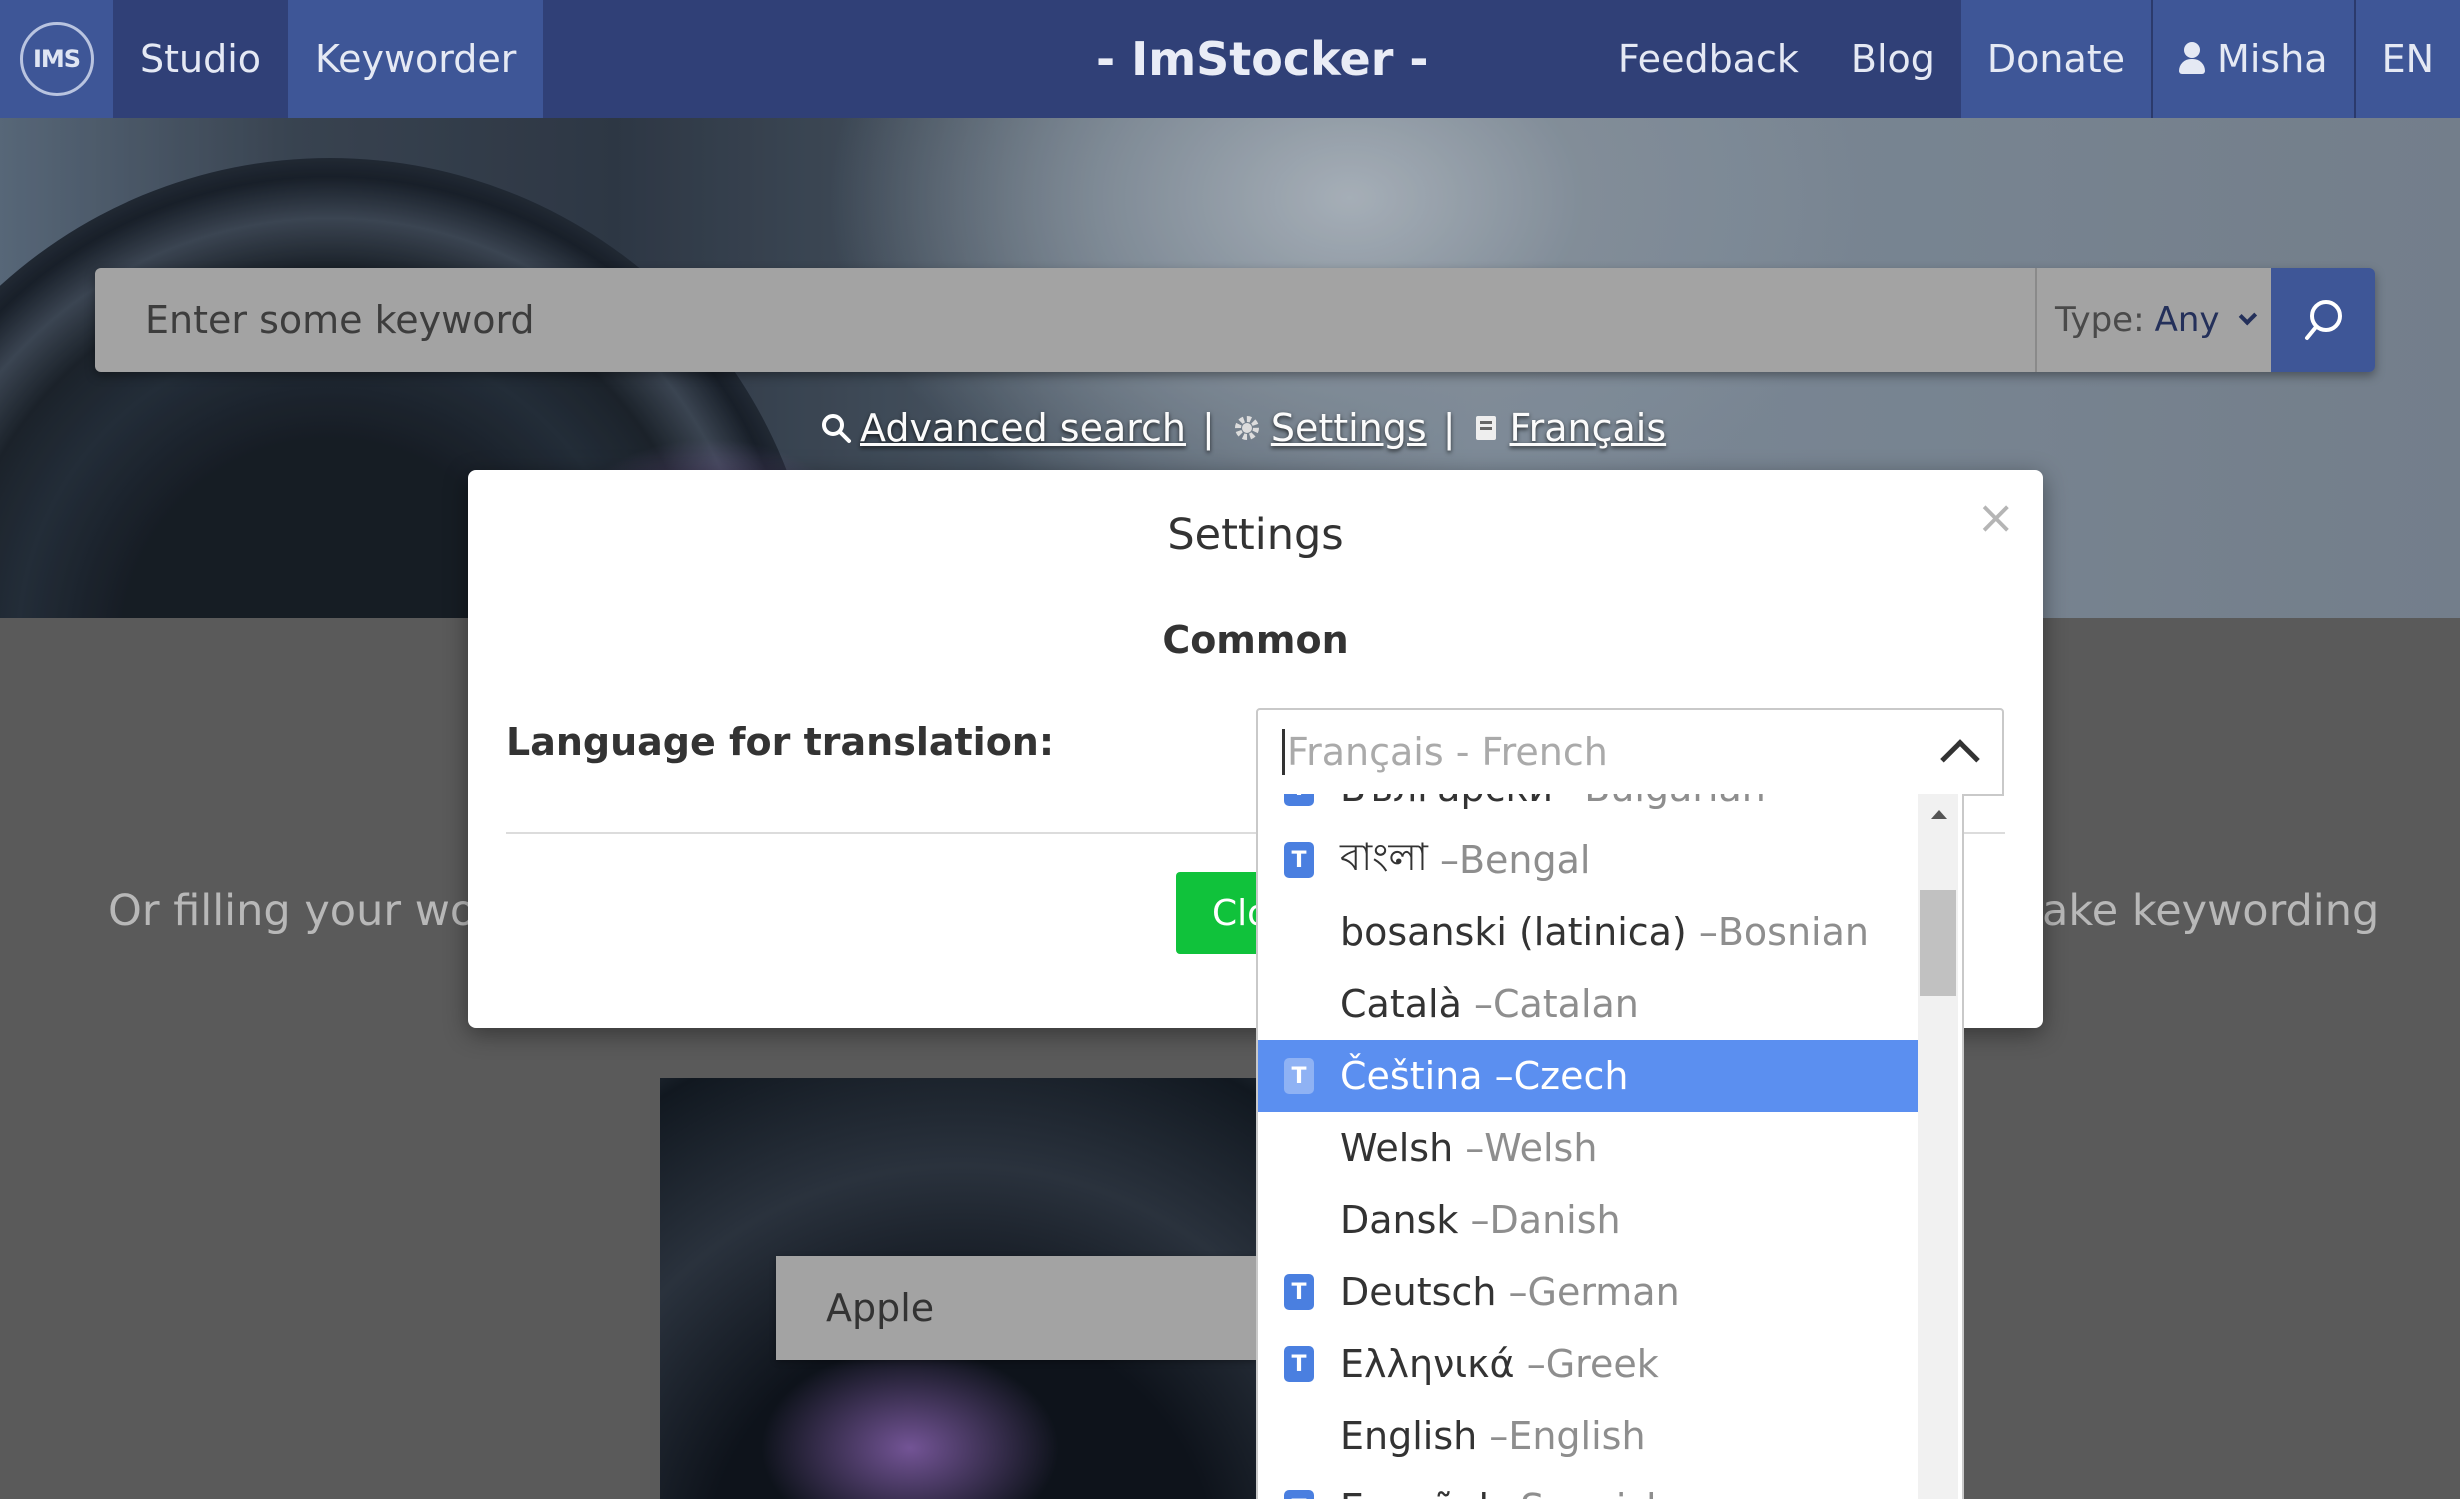  I want to click on language-option: T Deutsch – German, so click(1588, 1292).